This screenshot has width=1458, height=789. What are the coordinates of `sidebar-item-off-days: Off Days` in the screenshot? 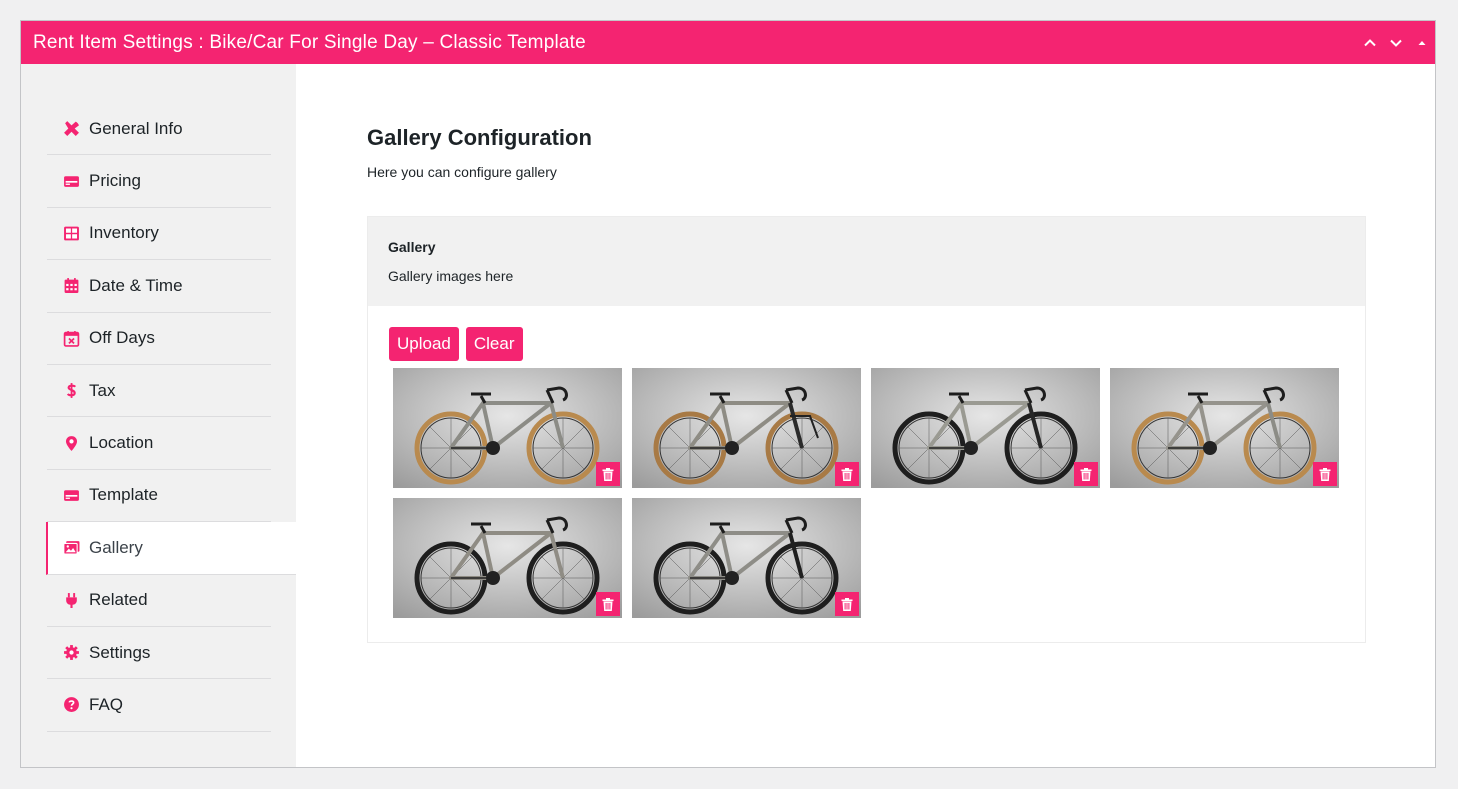 It's located at (159, 339).